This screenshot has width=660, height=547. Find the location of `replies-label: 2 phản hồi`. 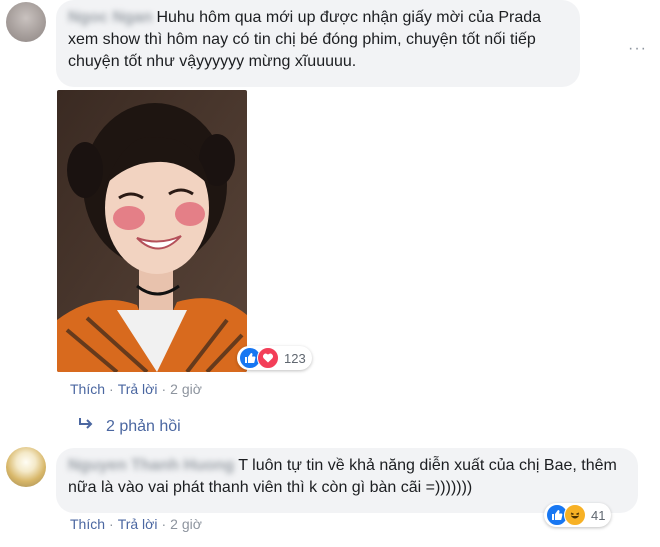

replies-label: 2 phản hồi is located at coordinates (143, 426).